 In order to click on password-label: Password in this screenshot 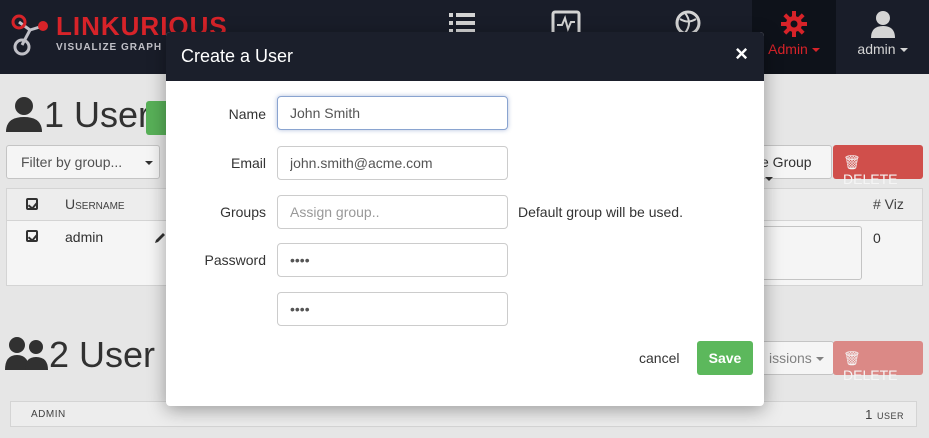, I will do `click(235, 260)`.